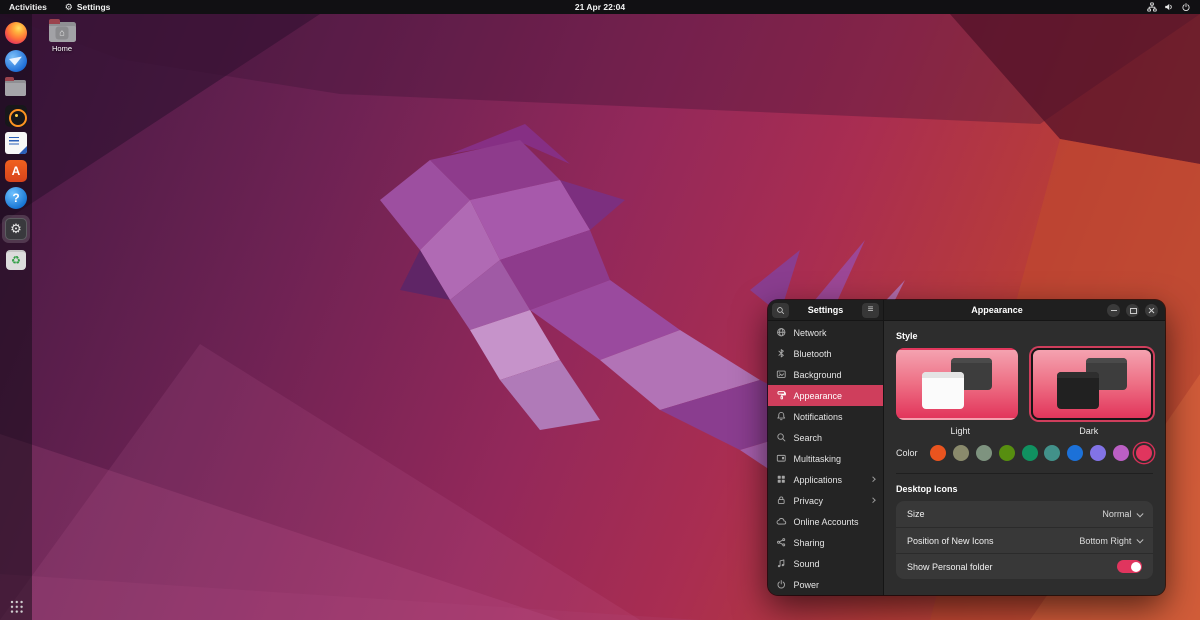 The image size is (1200, 620). What do you see at coordinates (1117, 514) in the screenshot?
I see `size-value: Normal` at bounding box center [1117, 514].